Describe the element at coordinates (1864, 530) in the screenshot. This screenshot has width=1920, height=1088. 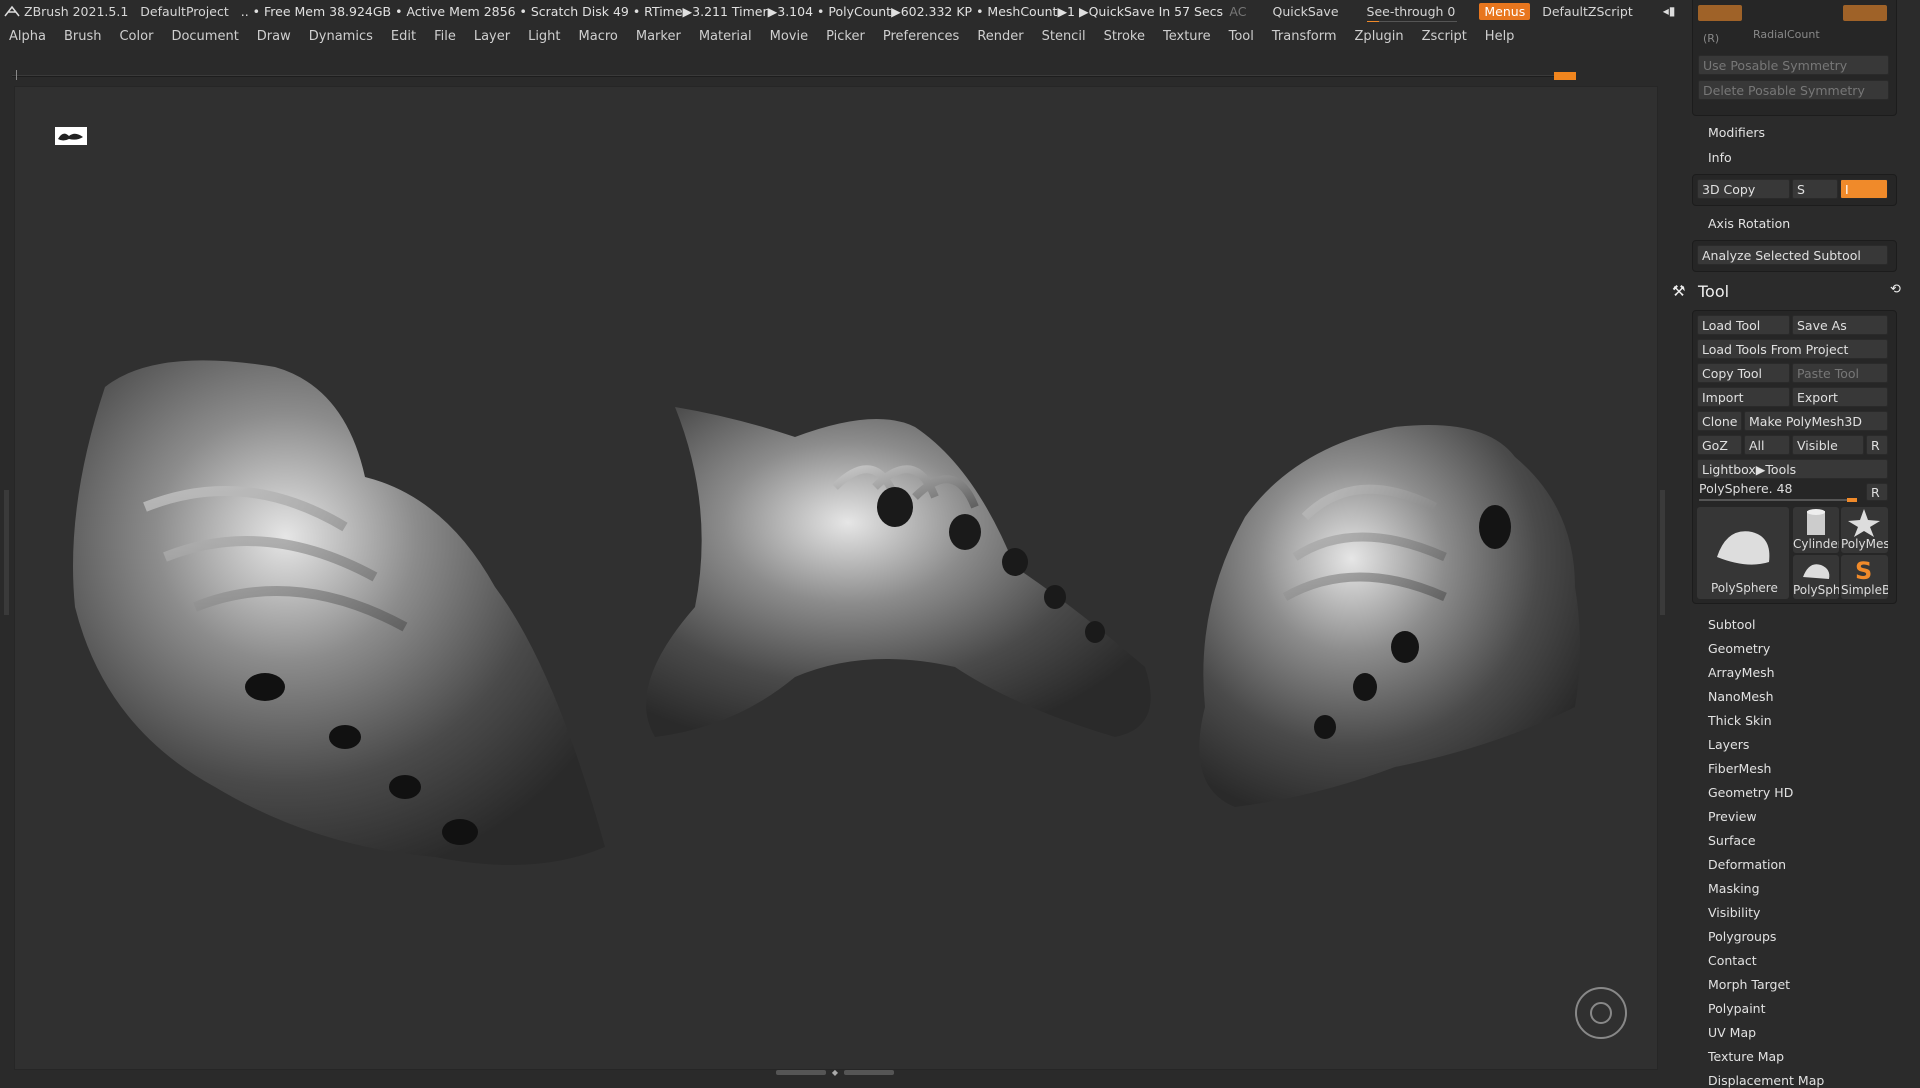
I see `polymesh-star-thumbnail: PolyMes` at that location.